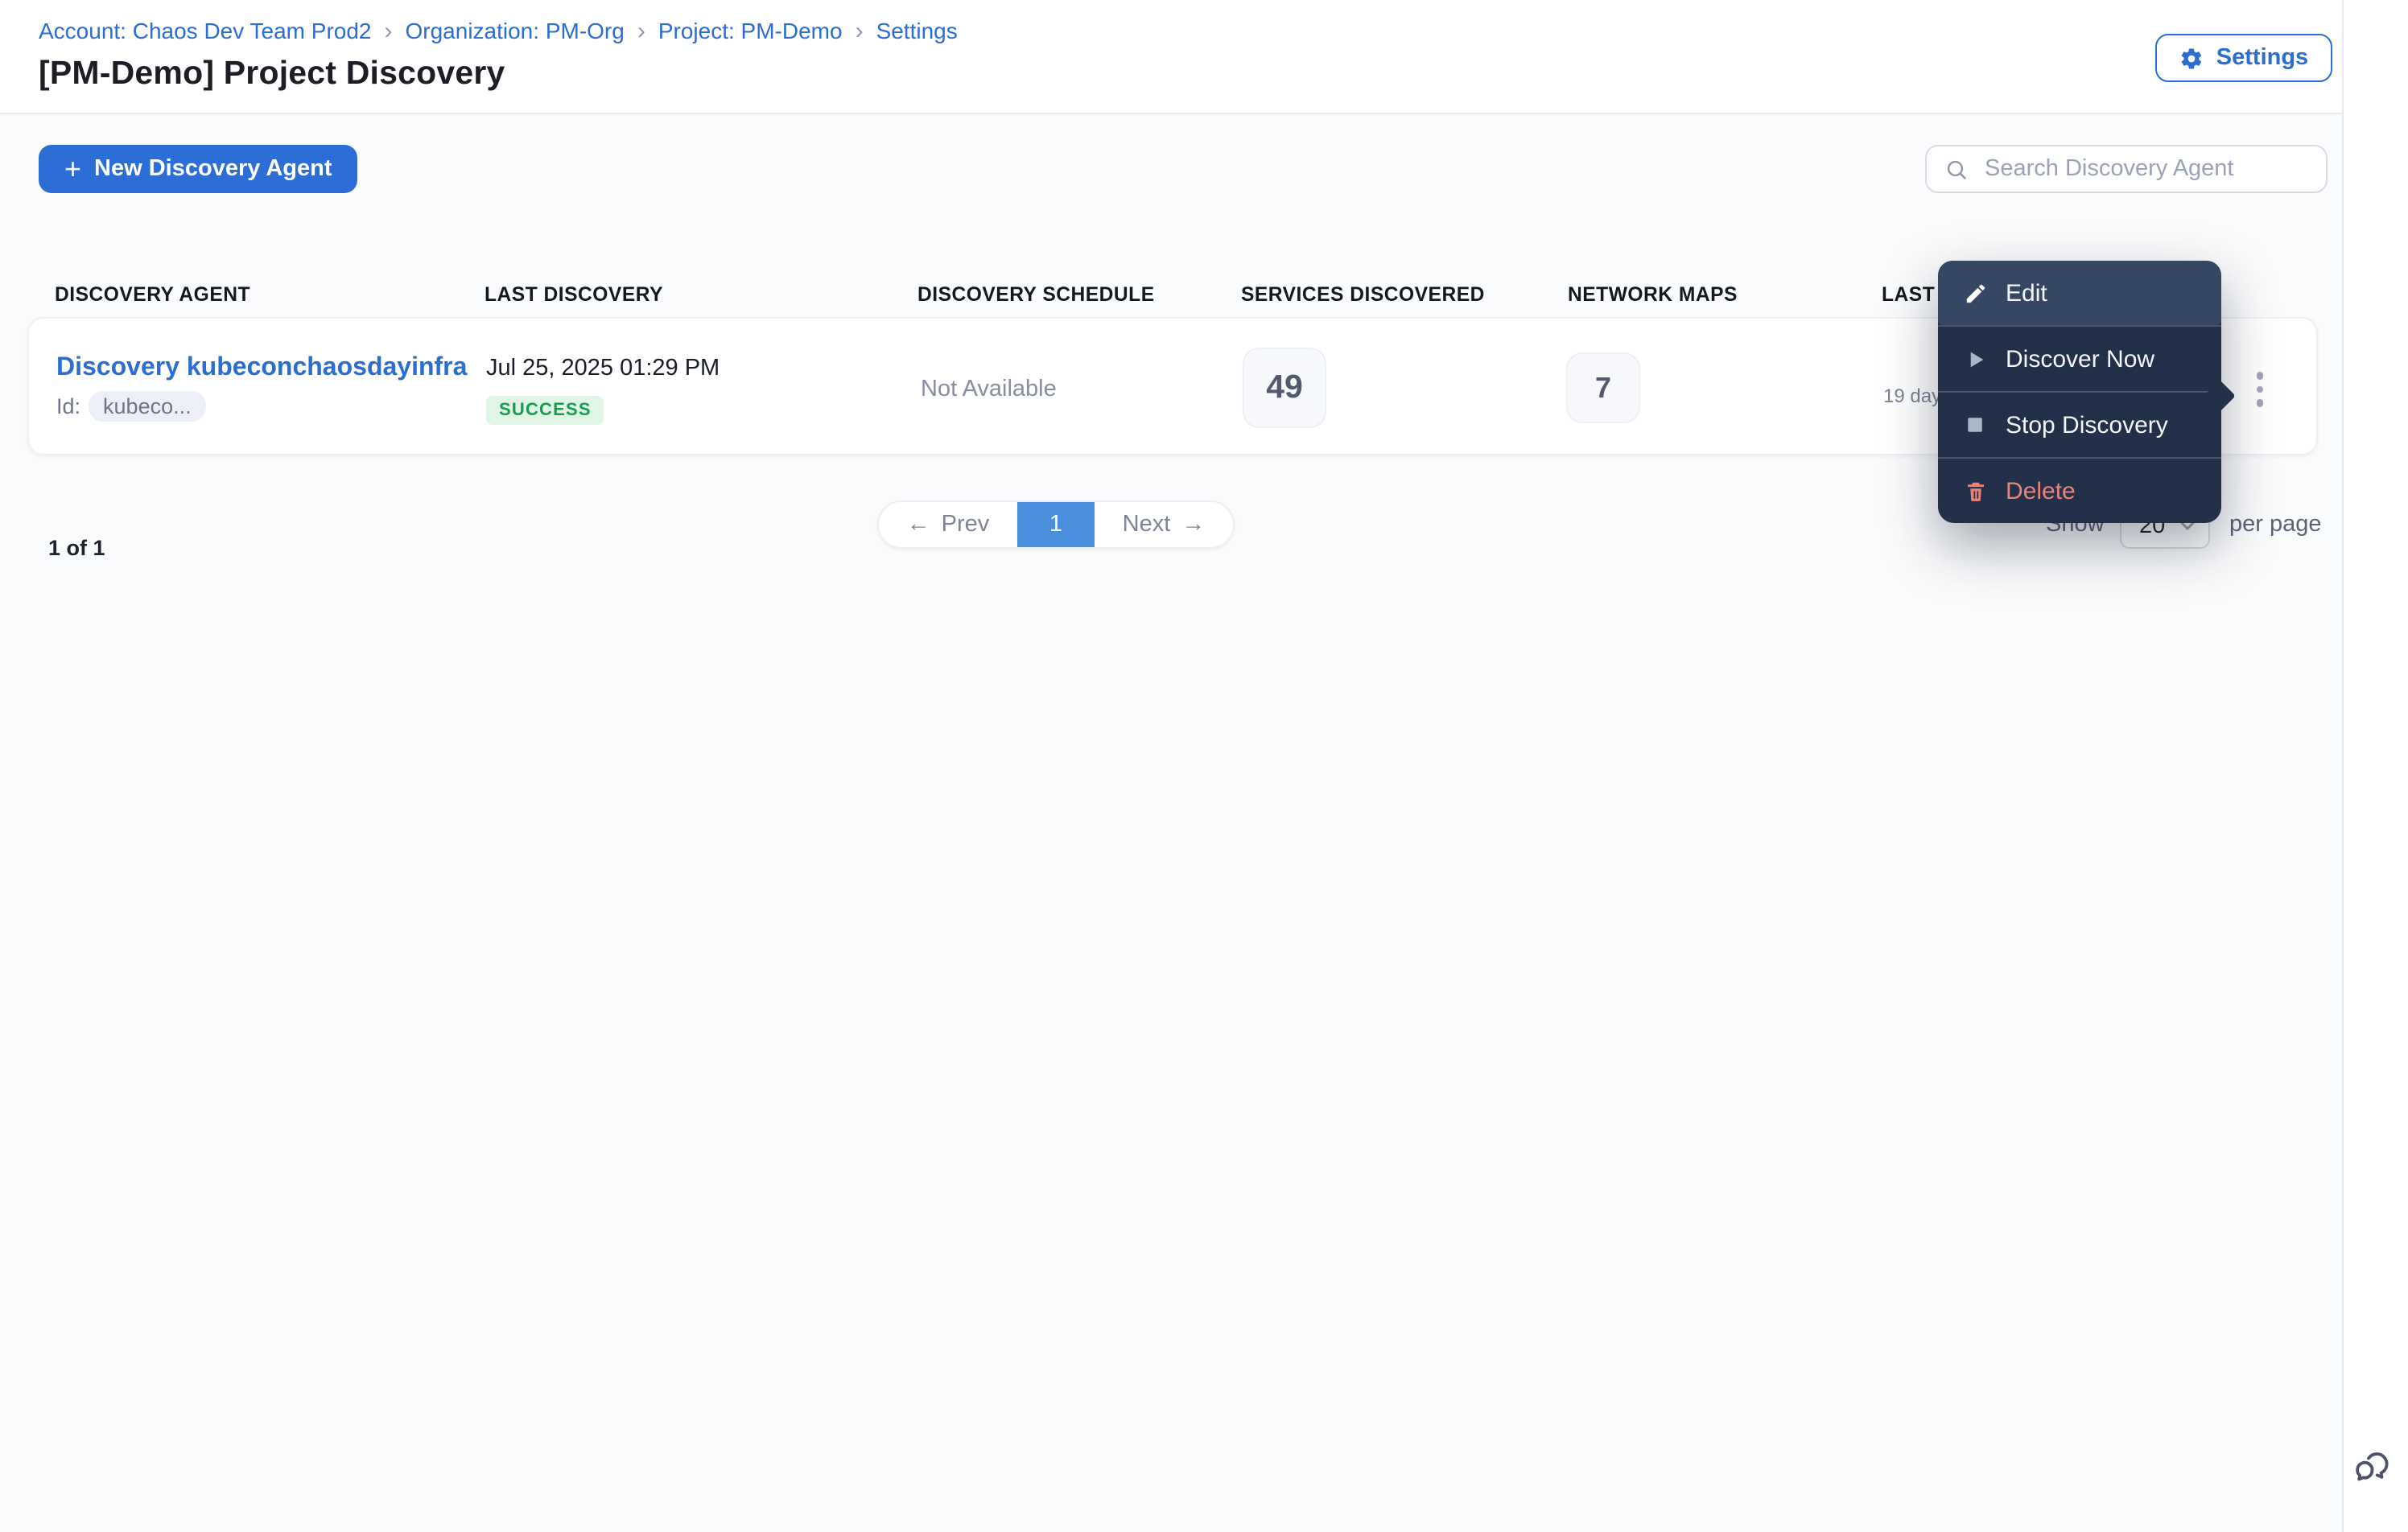  What do you see at coordinates (153, 294) in the screenshot?
I see `column-header-discovery-agent: DISCOVERY AGENT` at bounding box center [153, 294].